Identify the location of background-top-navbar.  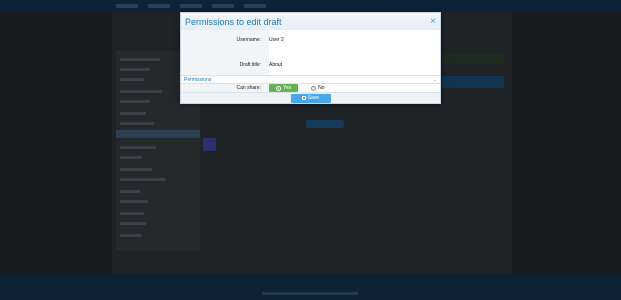
(310, 6).